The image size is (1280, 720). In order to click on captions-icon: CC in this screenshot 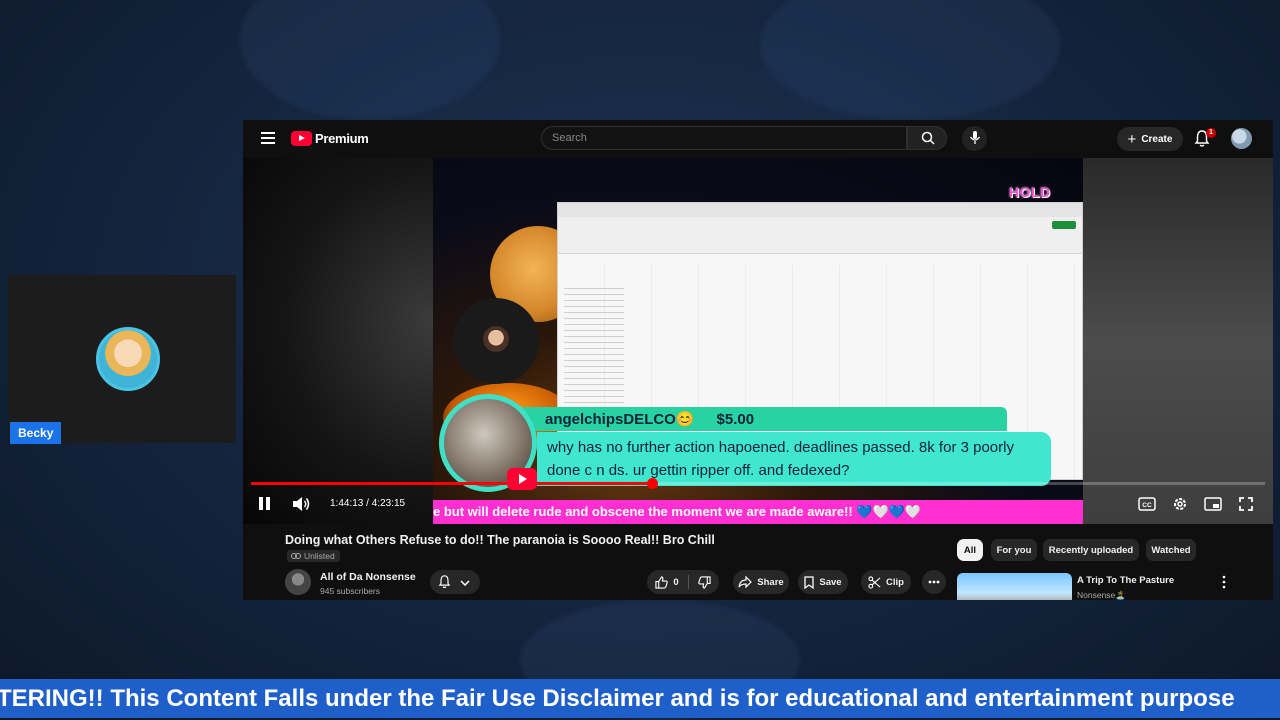, I will do `click(1147, 504)`.